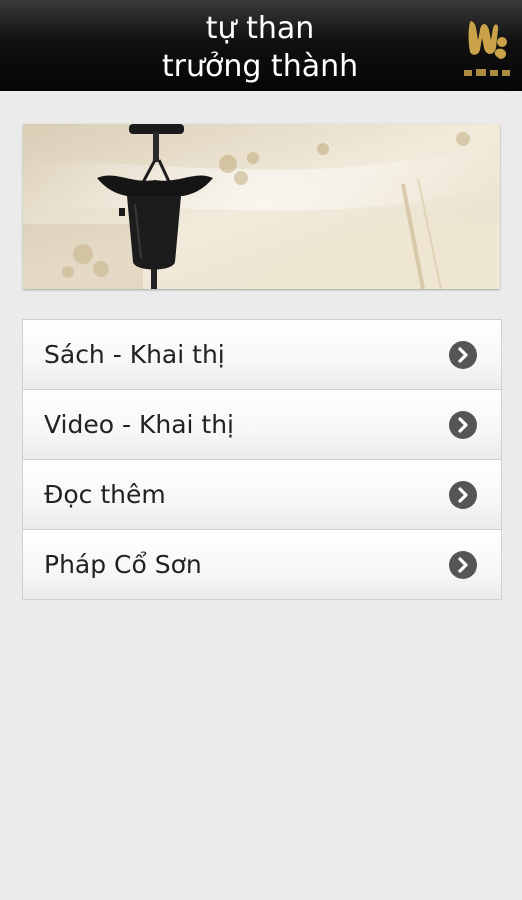 The height and width of the screenshot is (900, 522). Describe the element at coordinates (134, 354) in the screenshot. I see `menu-item-label: Sách - Khai thị` at that location.